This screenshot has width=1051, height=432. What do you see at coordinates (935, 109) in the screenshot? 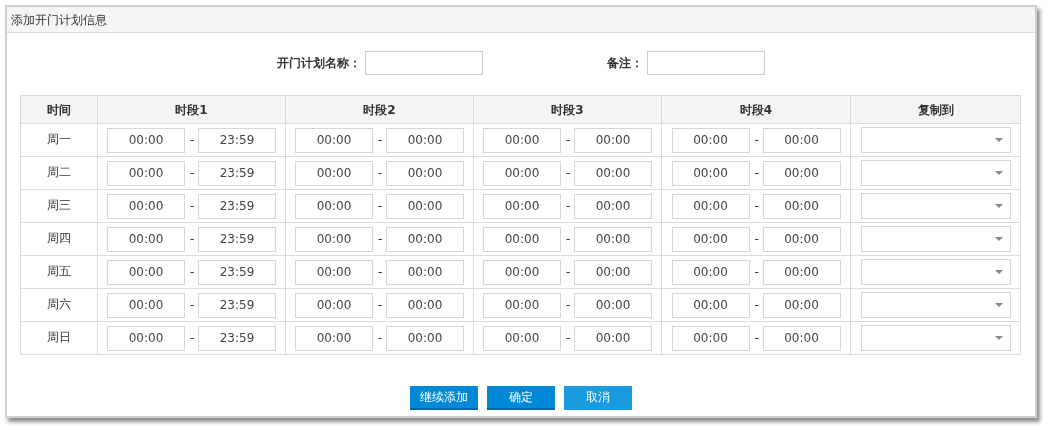
I see `column-header: 复制到` at bounding box center [935, 109].